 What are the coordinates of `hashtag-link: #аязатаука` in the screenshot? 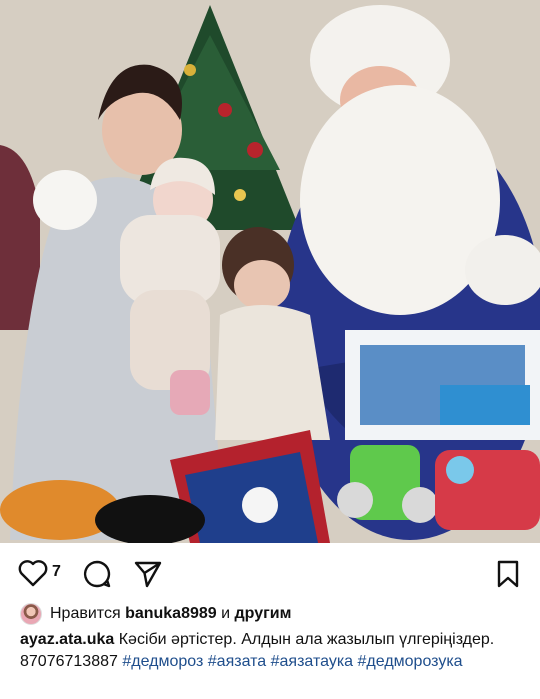 It's located at (312, 661).